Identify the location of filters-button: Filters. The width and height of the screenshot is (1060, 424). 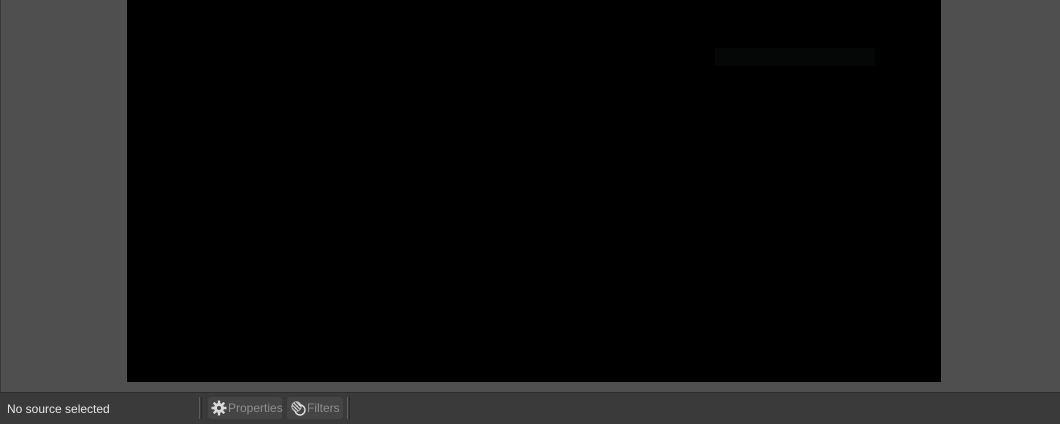
(315, 408).